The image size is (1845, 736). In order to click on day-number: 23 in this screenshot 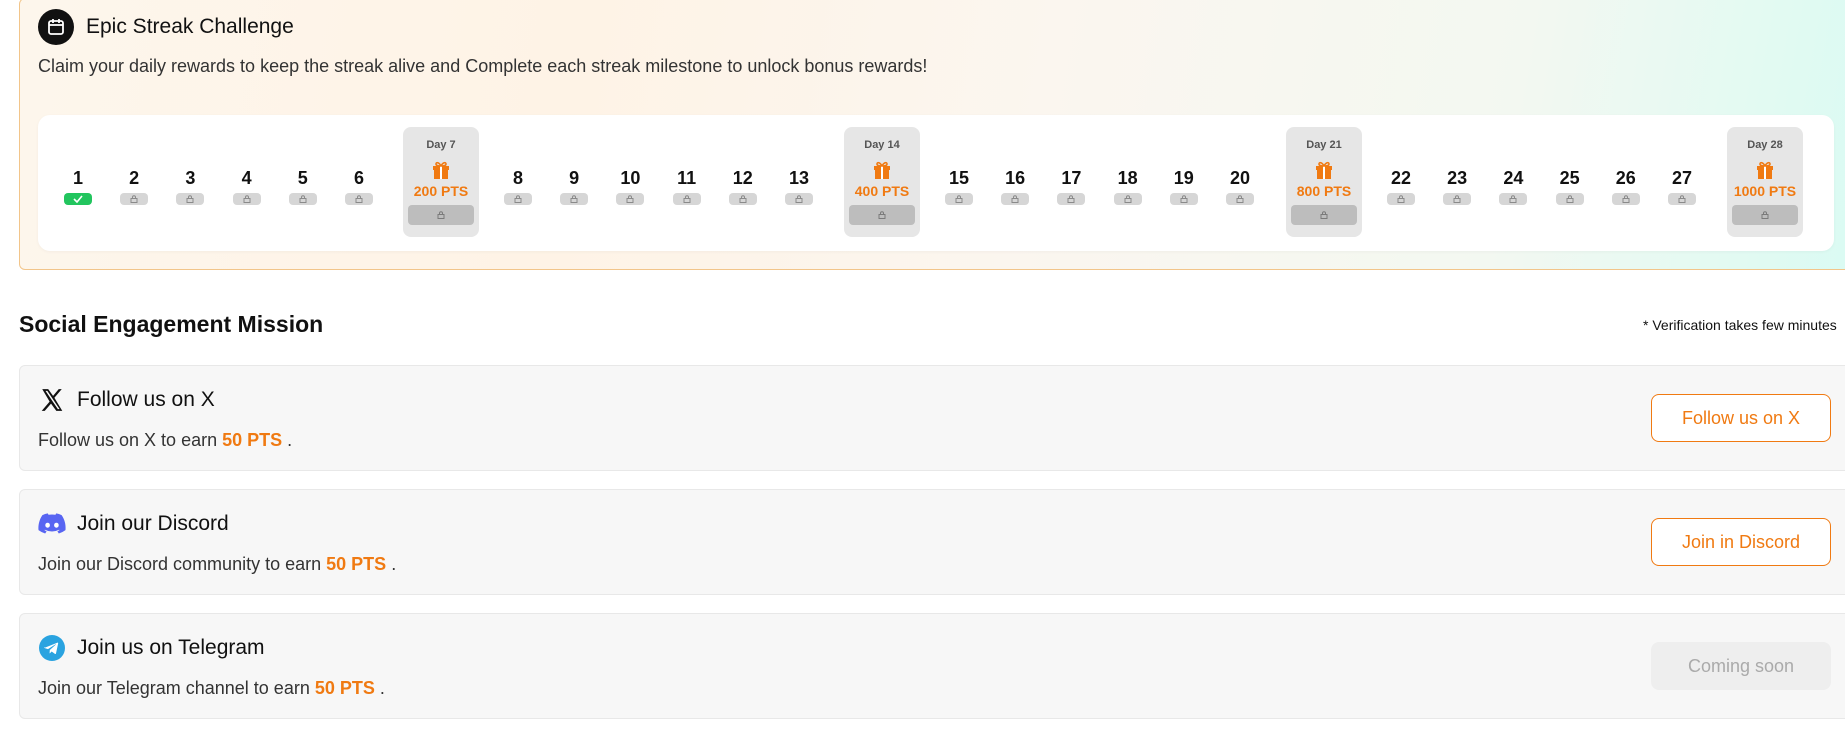, I will do `click(1457, 178)`.